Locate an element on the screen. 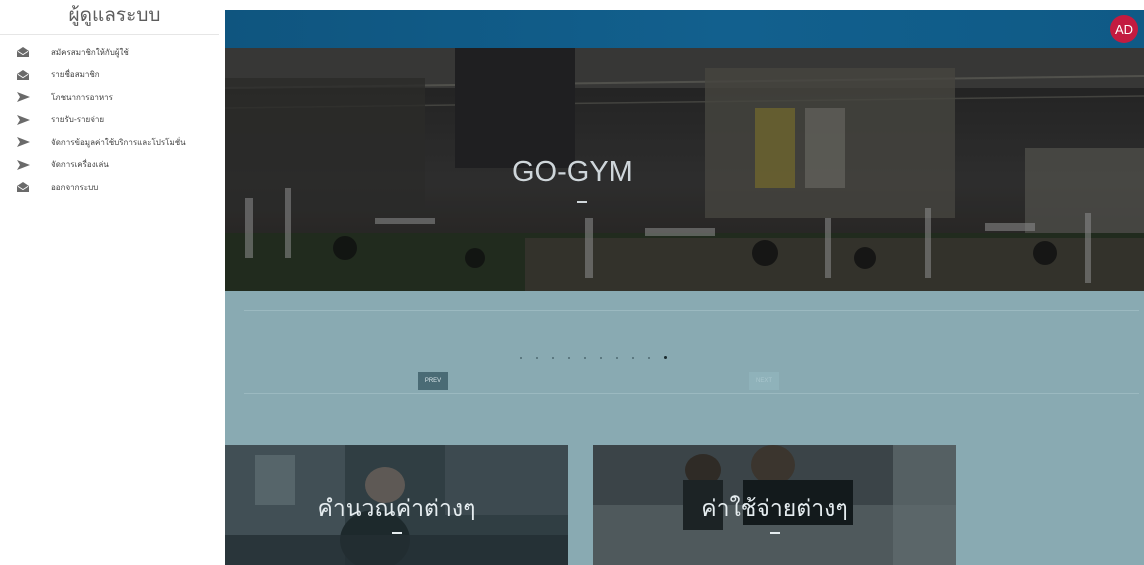 The image size is (1144, 565). sidebar-item-label: สมัครสมาชิกให้กับผู้ใช้ is located at coordinates (90, 52).